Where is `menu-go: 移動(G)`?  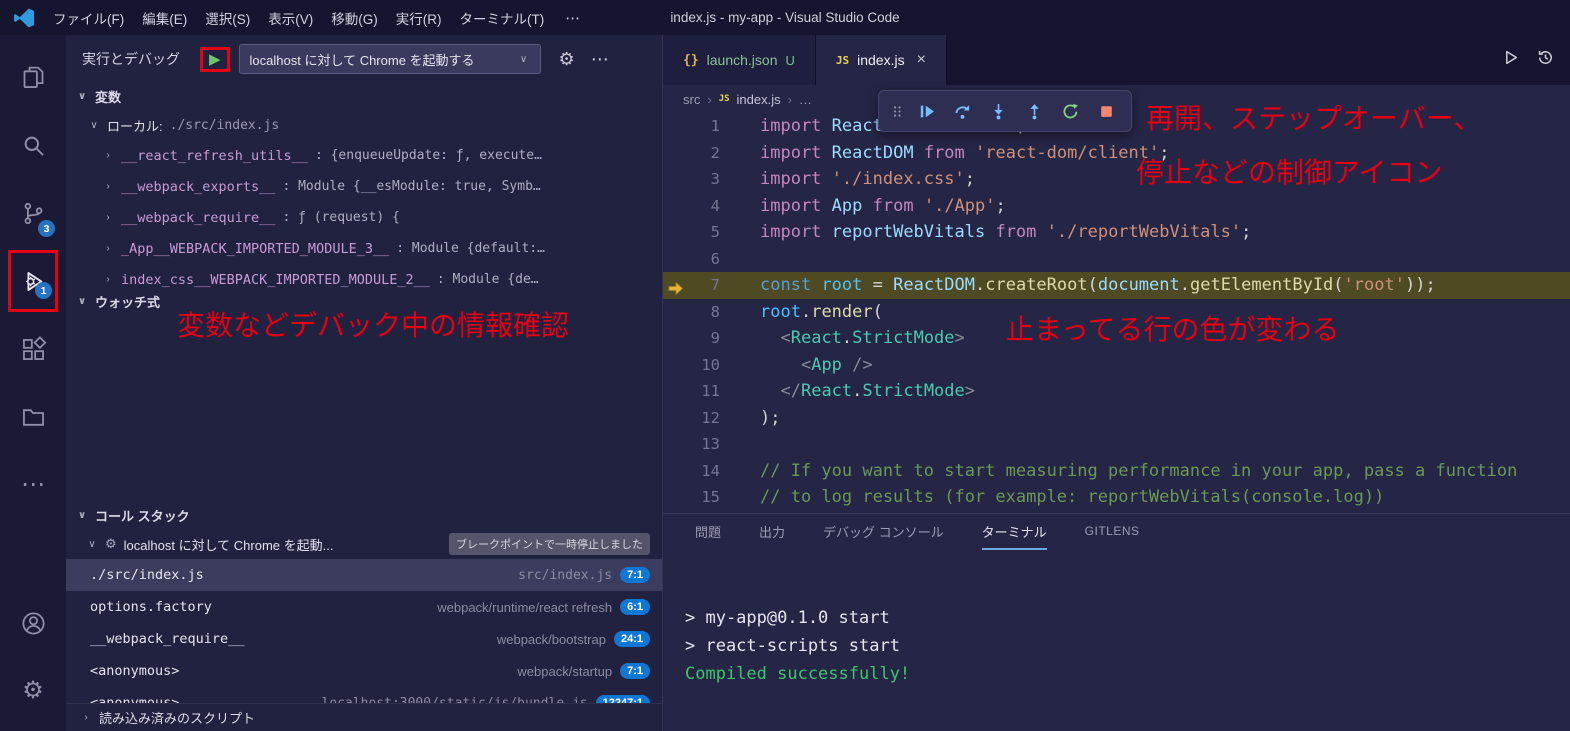 menu-go: 移動(G) is located at coordinates (354, 18).